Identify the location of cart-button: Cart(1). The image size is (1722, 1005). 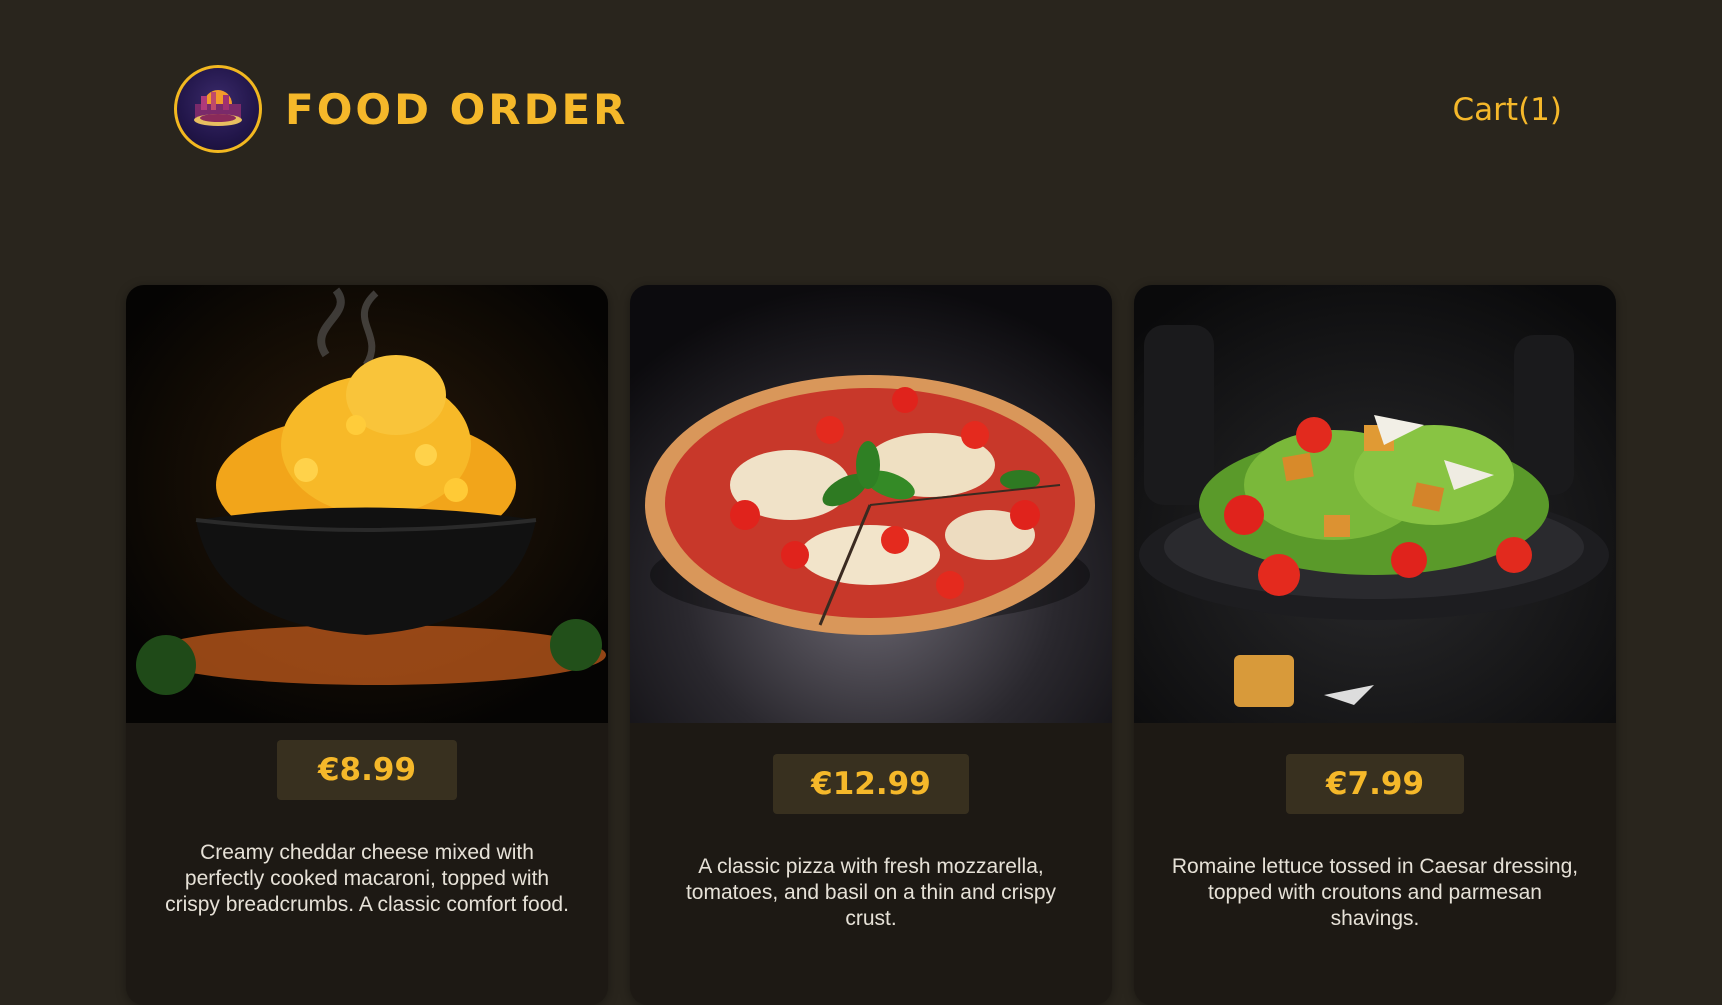
(1507, 110).